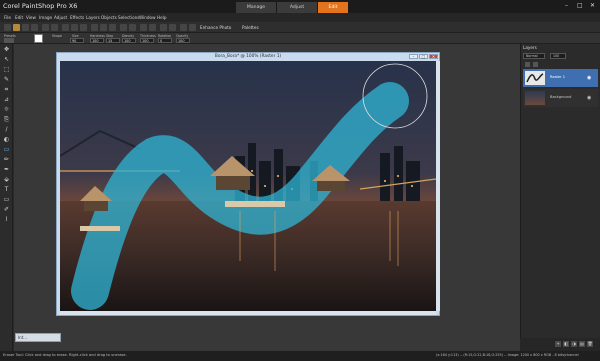  I want to click on makeover-tool-icon: ☼, so click(6, 109).